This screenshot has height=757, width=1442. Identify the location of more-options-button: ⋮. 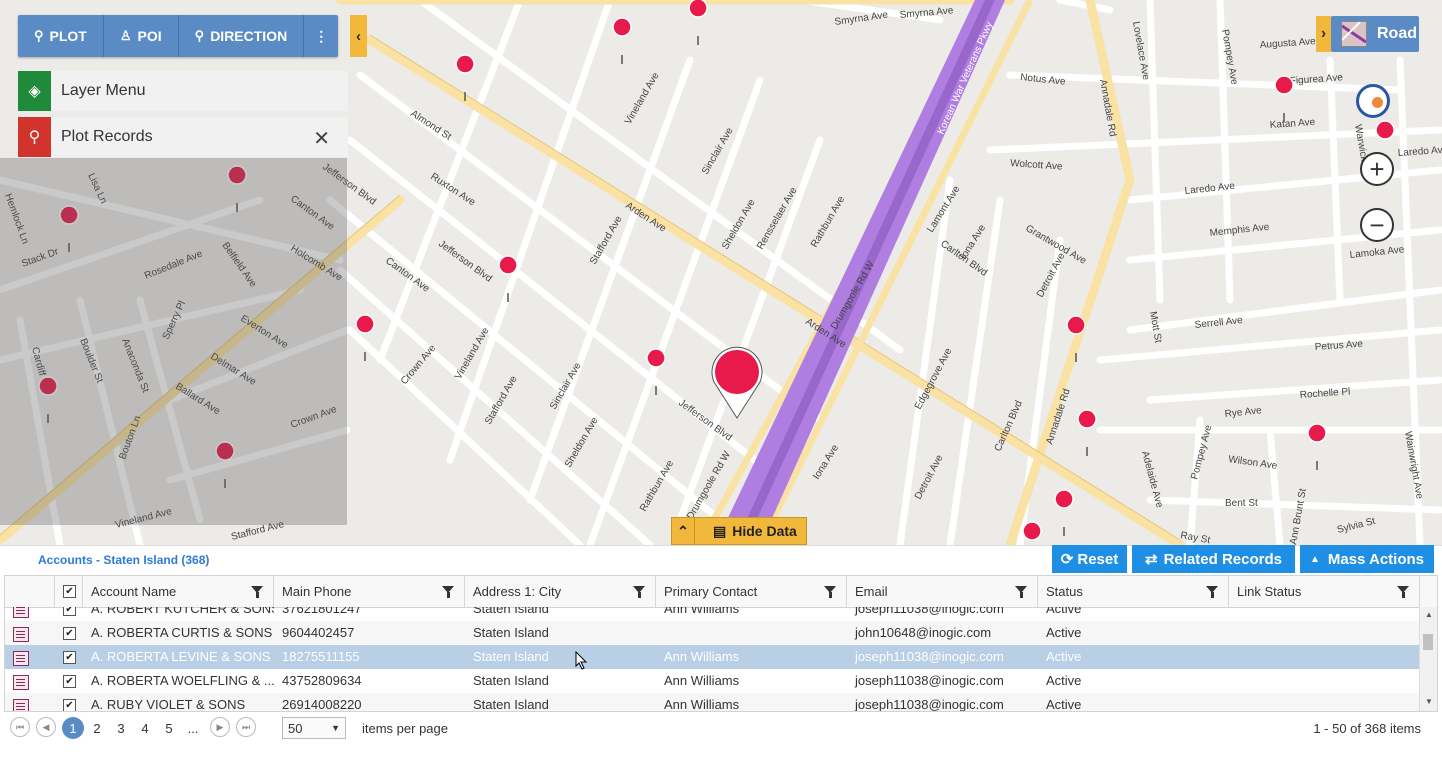
(321, 36).